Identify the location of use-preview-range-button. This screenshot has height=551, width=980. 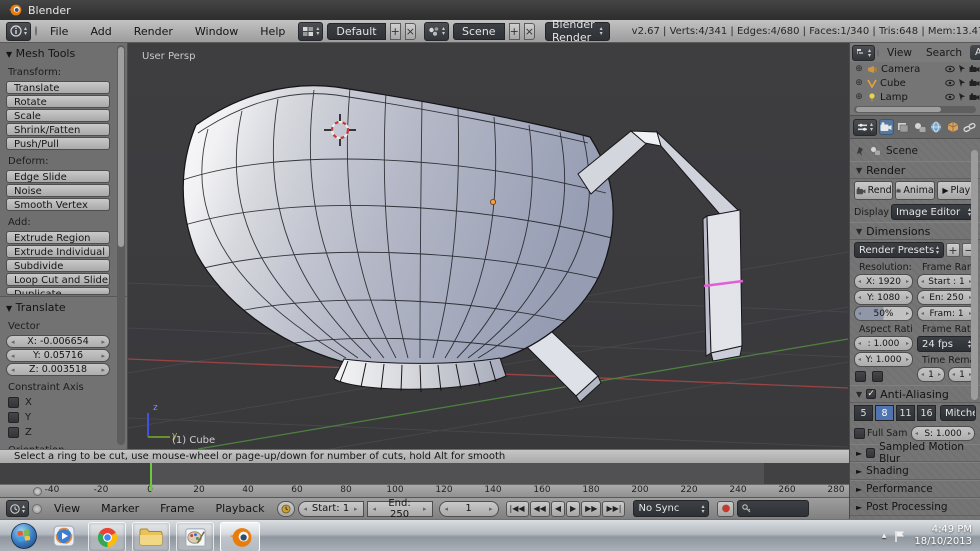
(285, 508).